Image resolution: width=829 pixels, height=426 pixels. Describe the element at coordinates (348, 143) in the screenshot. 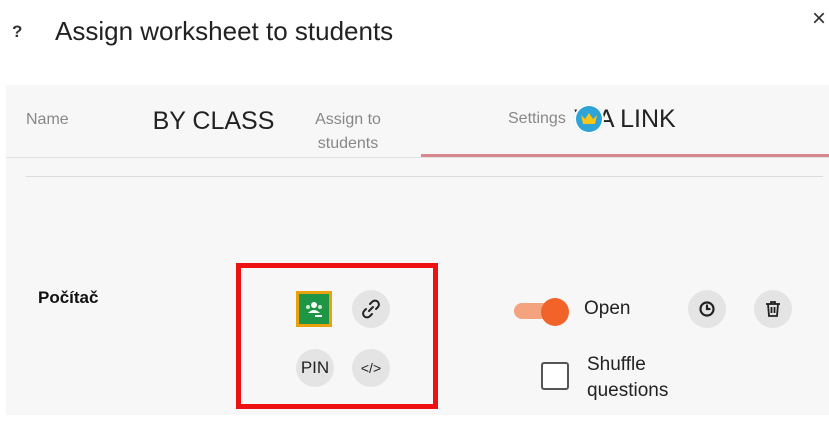

I see `column-header-assign-line2: students` at that location.